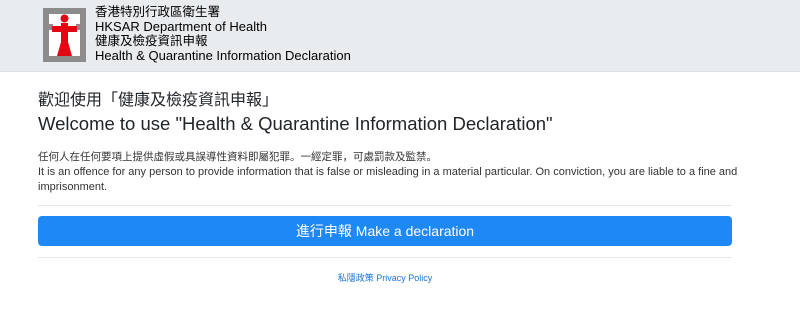  What do you see at coordinates (151, 41) in the screenshot?
I see `app-name-zh: 健康及檢疫資訊申報` at bounding box center [151, 41].